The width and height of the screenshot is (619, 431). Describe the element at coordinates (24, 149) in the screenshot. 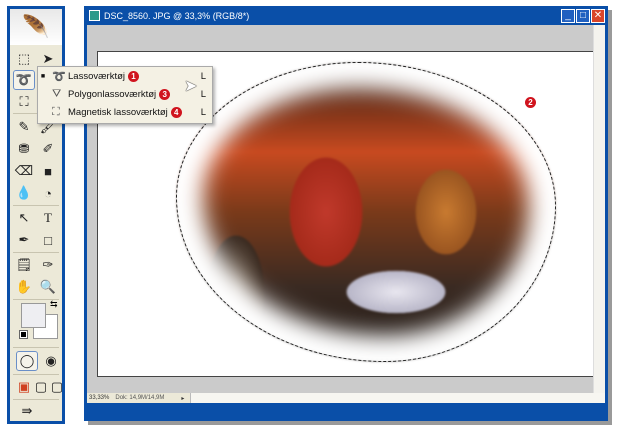

I see `clone-stamp-icon: ⛃` at that location.